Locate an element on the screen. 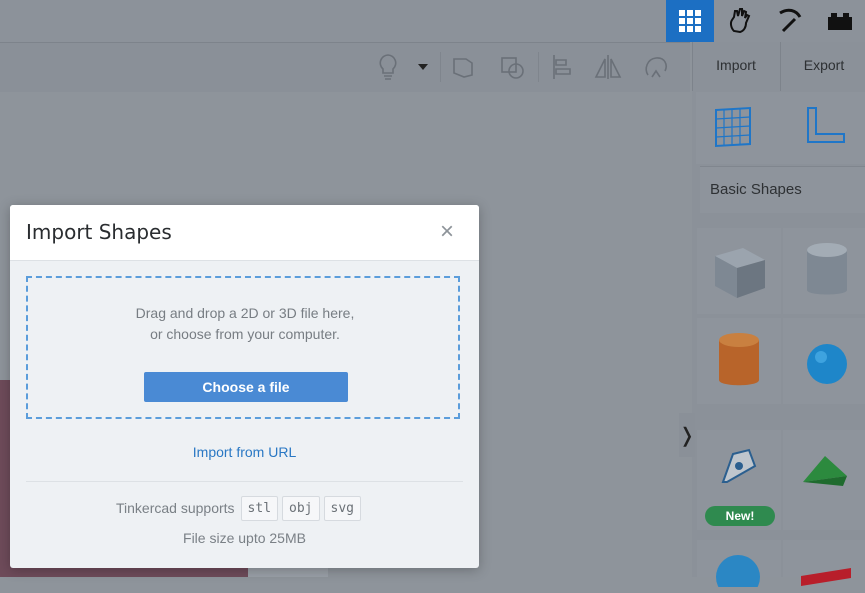 The width and height of the screenshot is (865, 593). sphere-icon is located at coordinates (827, 364).